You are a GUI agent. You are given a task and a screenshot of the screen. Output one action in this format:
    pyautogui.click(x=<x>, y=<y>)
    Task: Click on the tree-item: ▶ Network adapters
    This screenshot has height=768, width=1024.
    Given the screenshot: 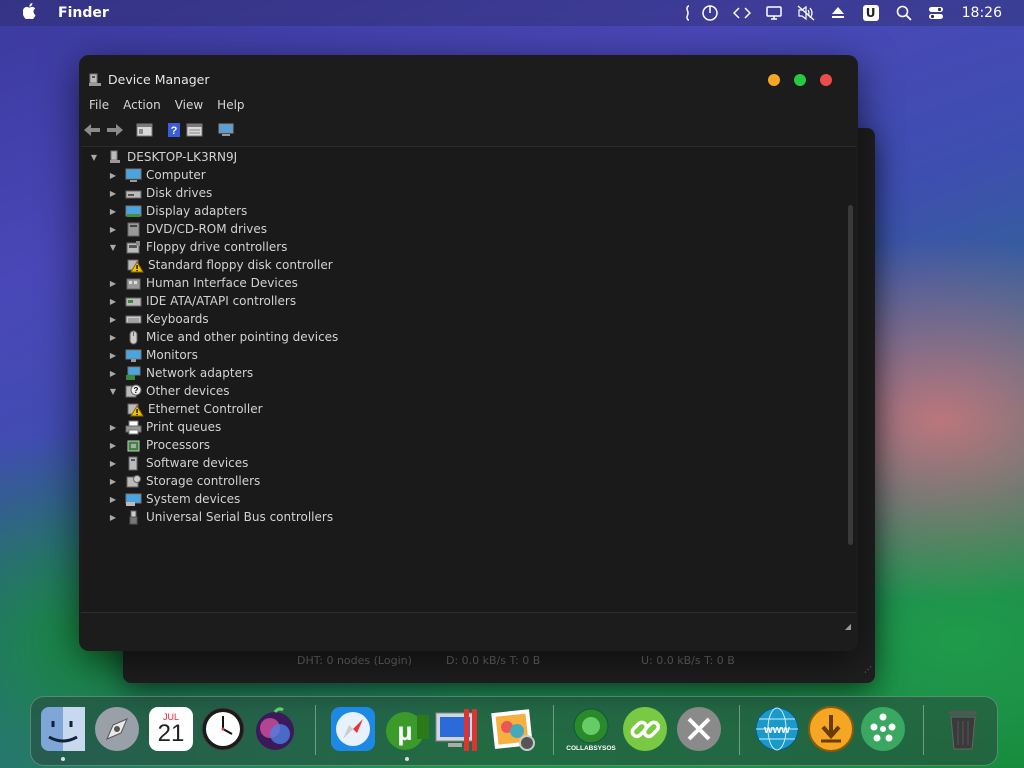 What is the action you would take?
    pyautogui.click(x=180, y=373)
    